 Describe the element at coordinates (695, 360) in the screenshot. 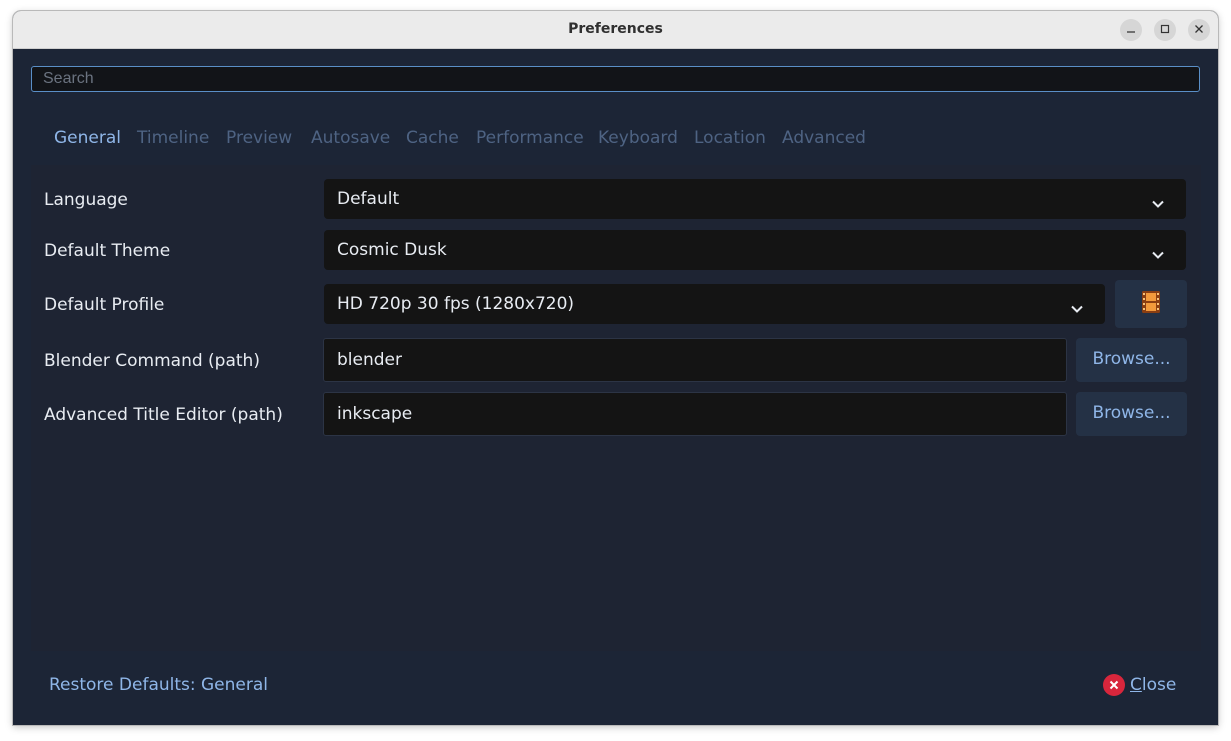

I see `blender-path-field: blender` at that location.